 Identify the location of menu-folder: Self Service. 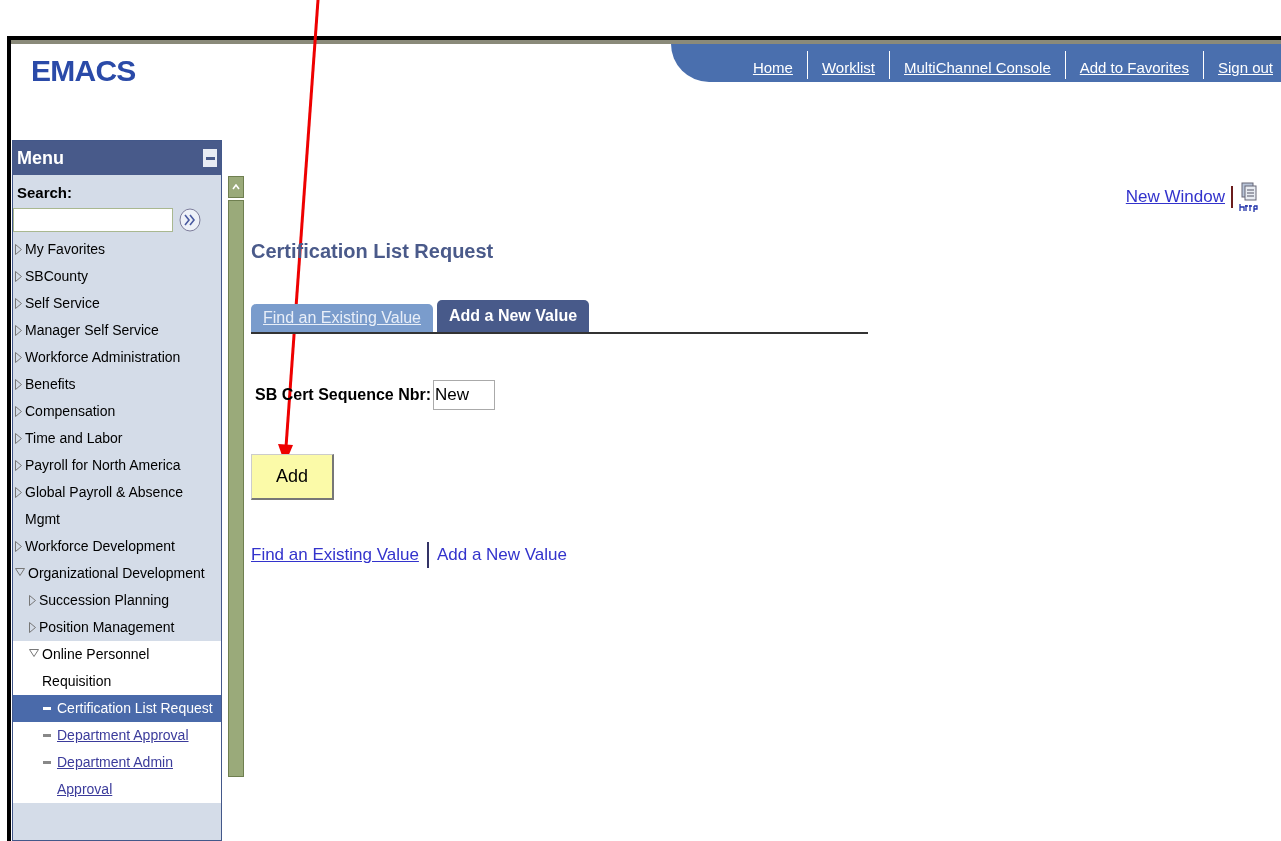
(62, 303).